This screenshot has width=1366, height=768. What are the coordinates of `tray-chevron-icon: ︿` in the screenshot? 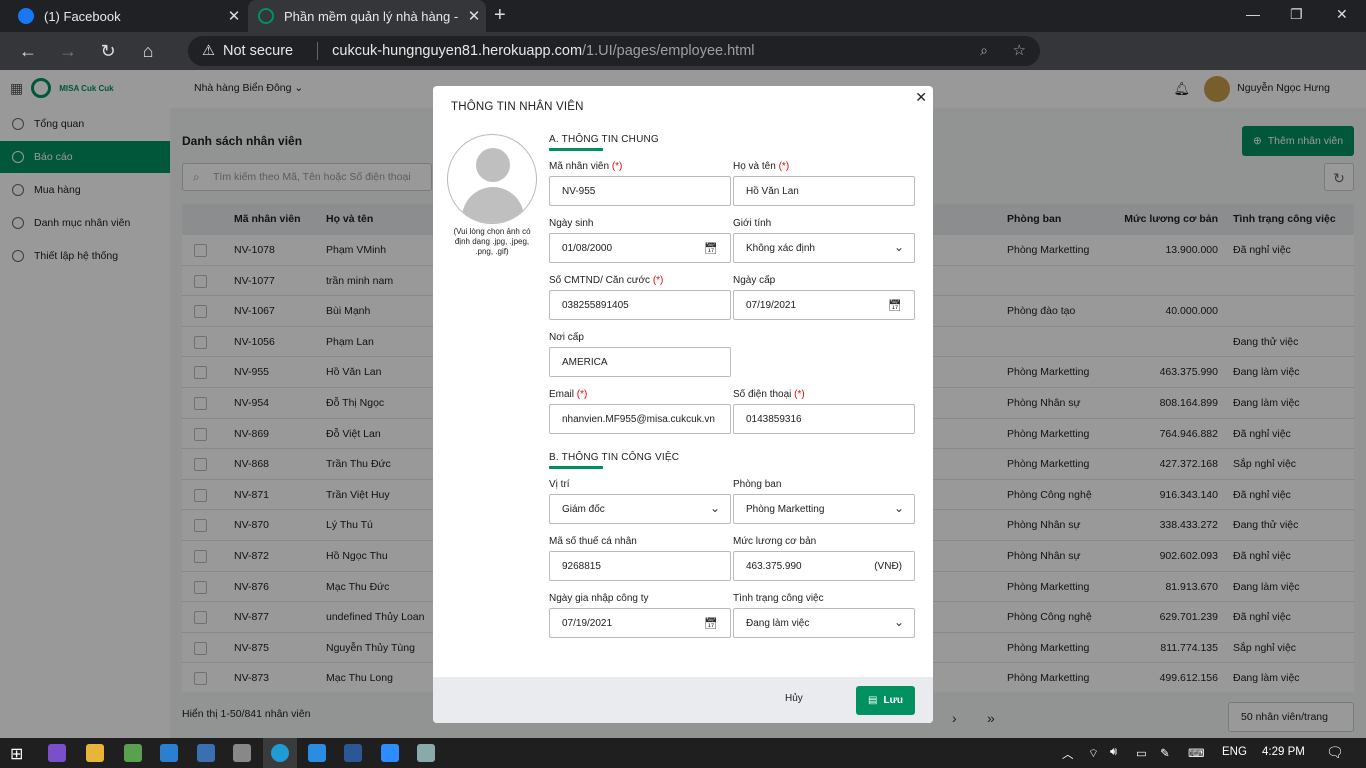 It's located at (1068, 754).